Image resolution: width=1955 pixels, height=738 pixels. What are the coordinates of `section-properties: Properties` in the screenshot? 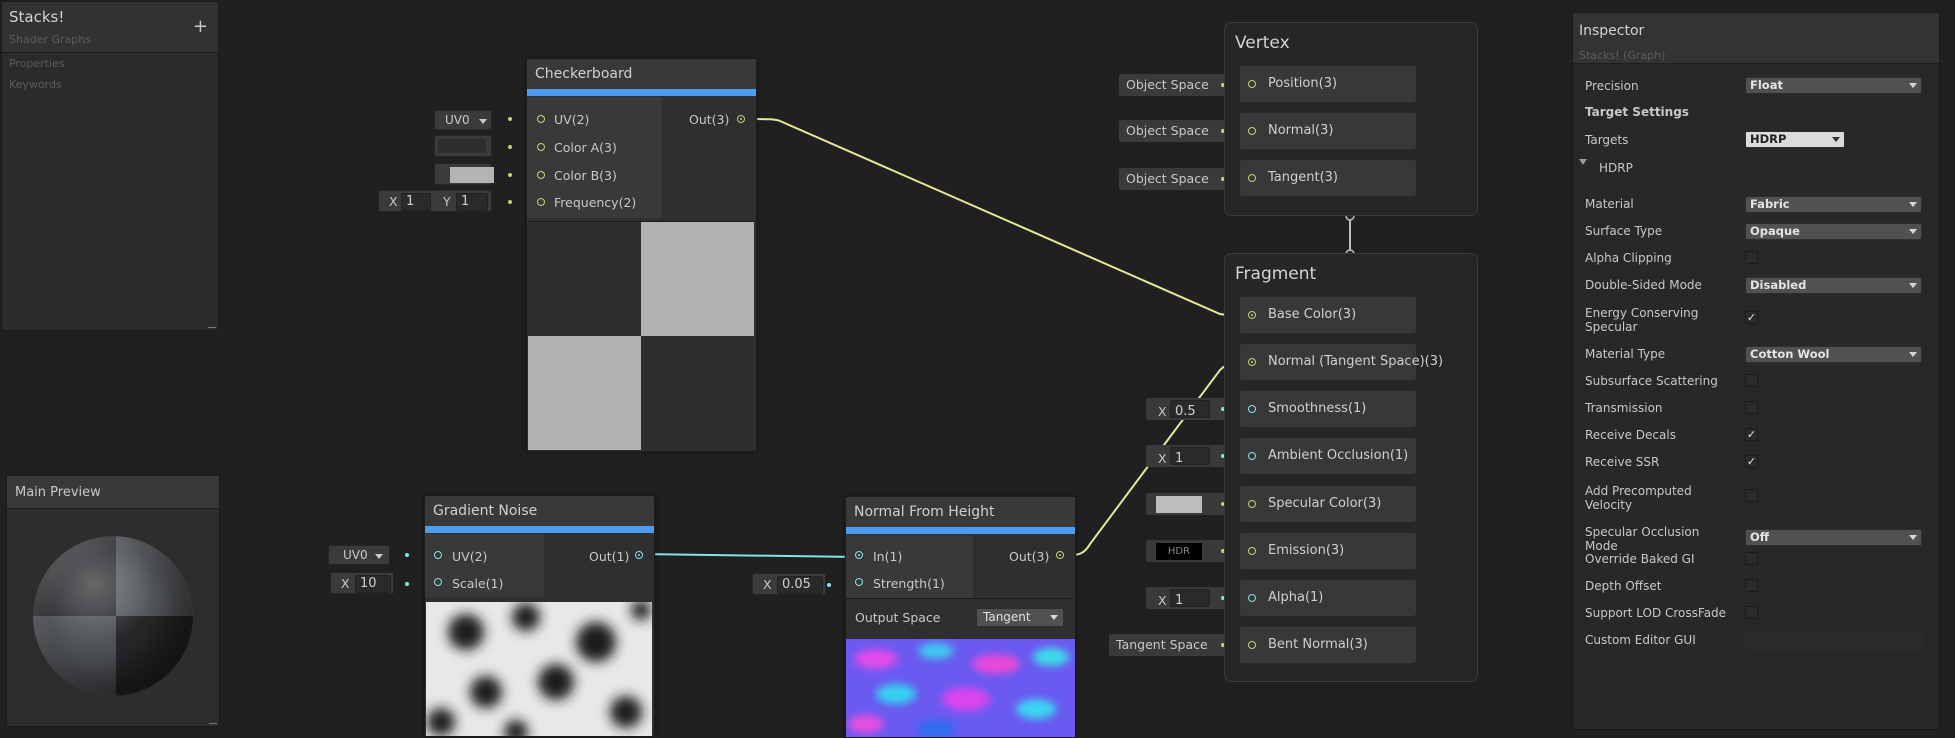 It's located at (37, 63).